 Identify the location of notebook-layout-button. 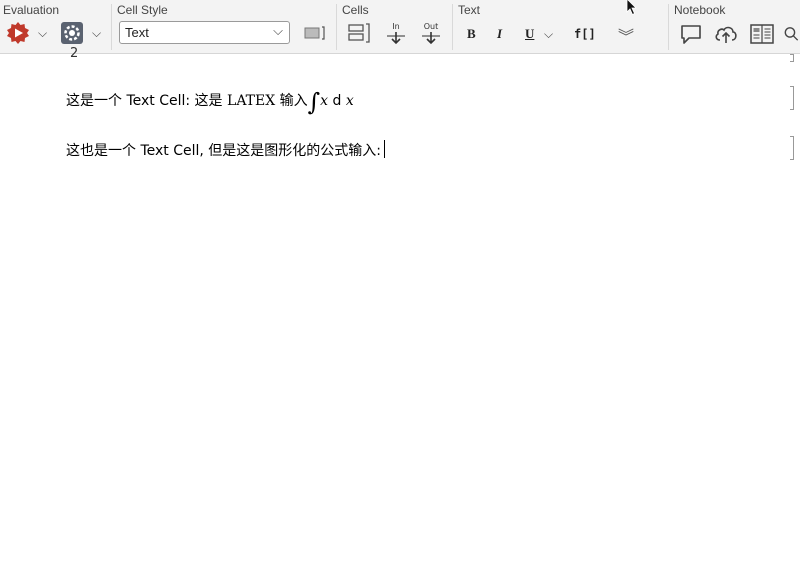
(762, 34).